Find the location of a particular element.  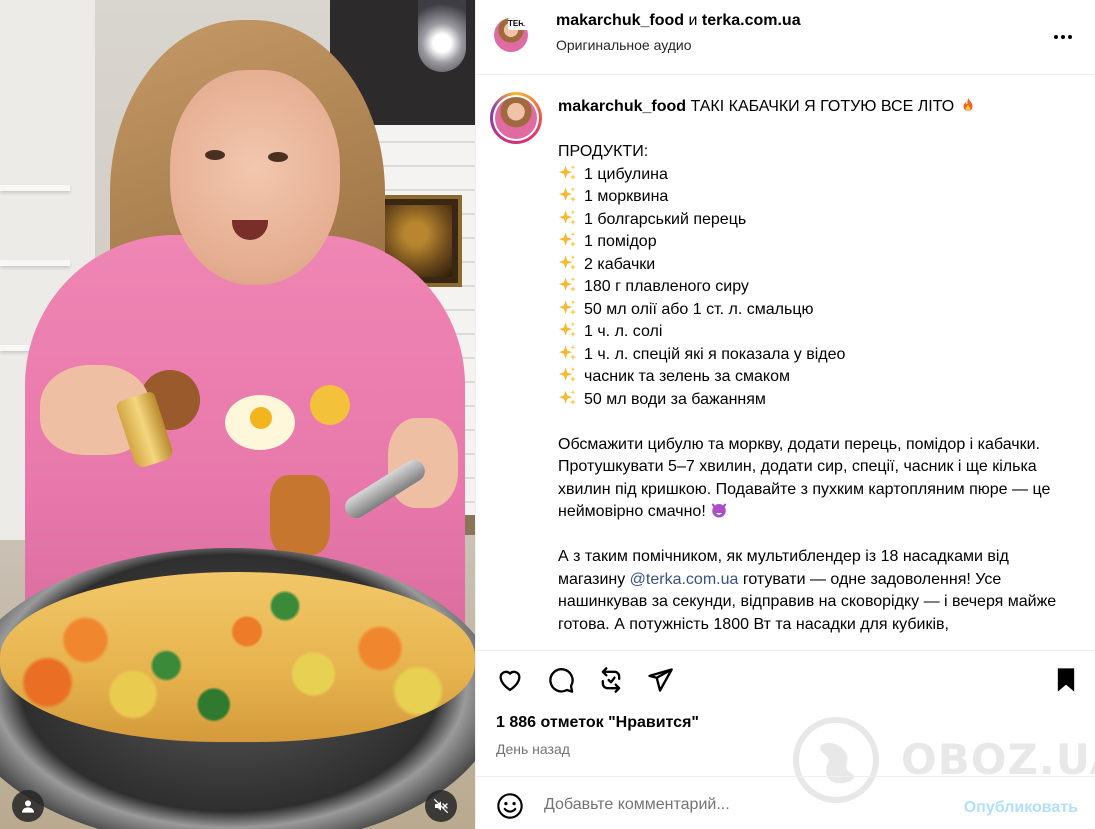

bookmark-icon is located at coordinates (1066, 680).